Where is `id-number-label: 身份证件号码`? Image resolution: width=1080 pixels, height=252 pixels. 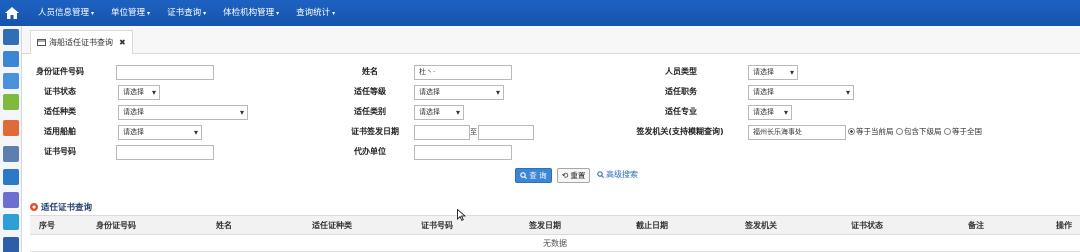
id-number-label: 身份证件号码 is located at coordinates (60, 71).